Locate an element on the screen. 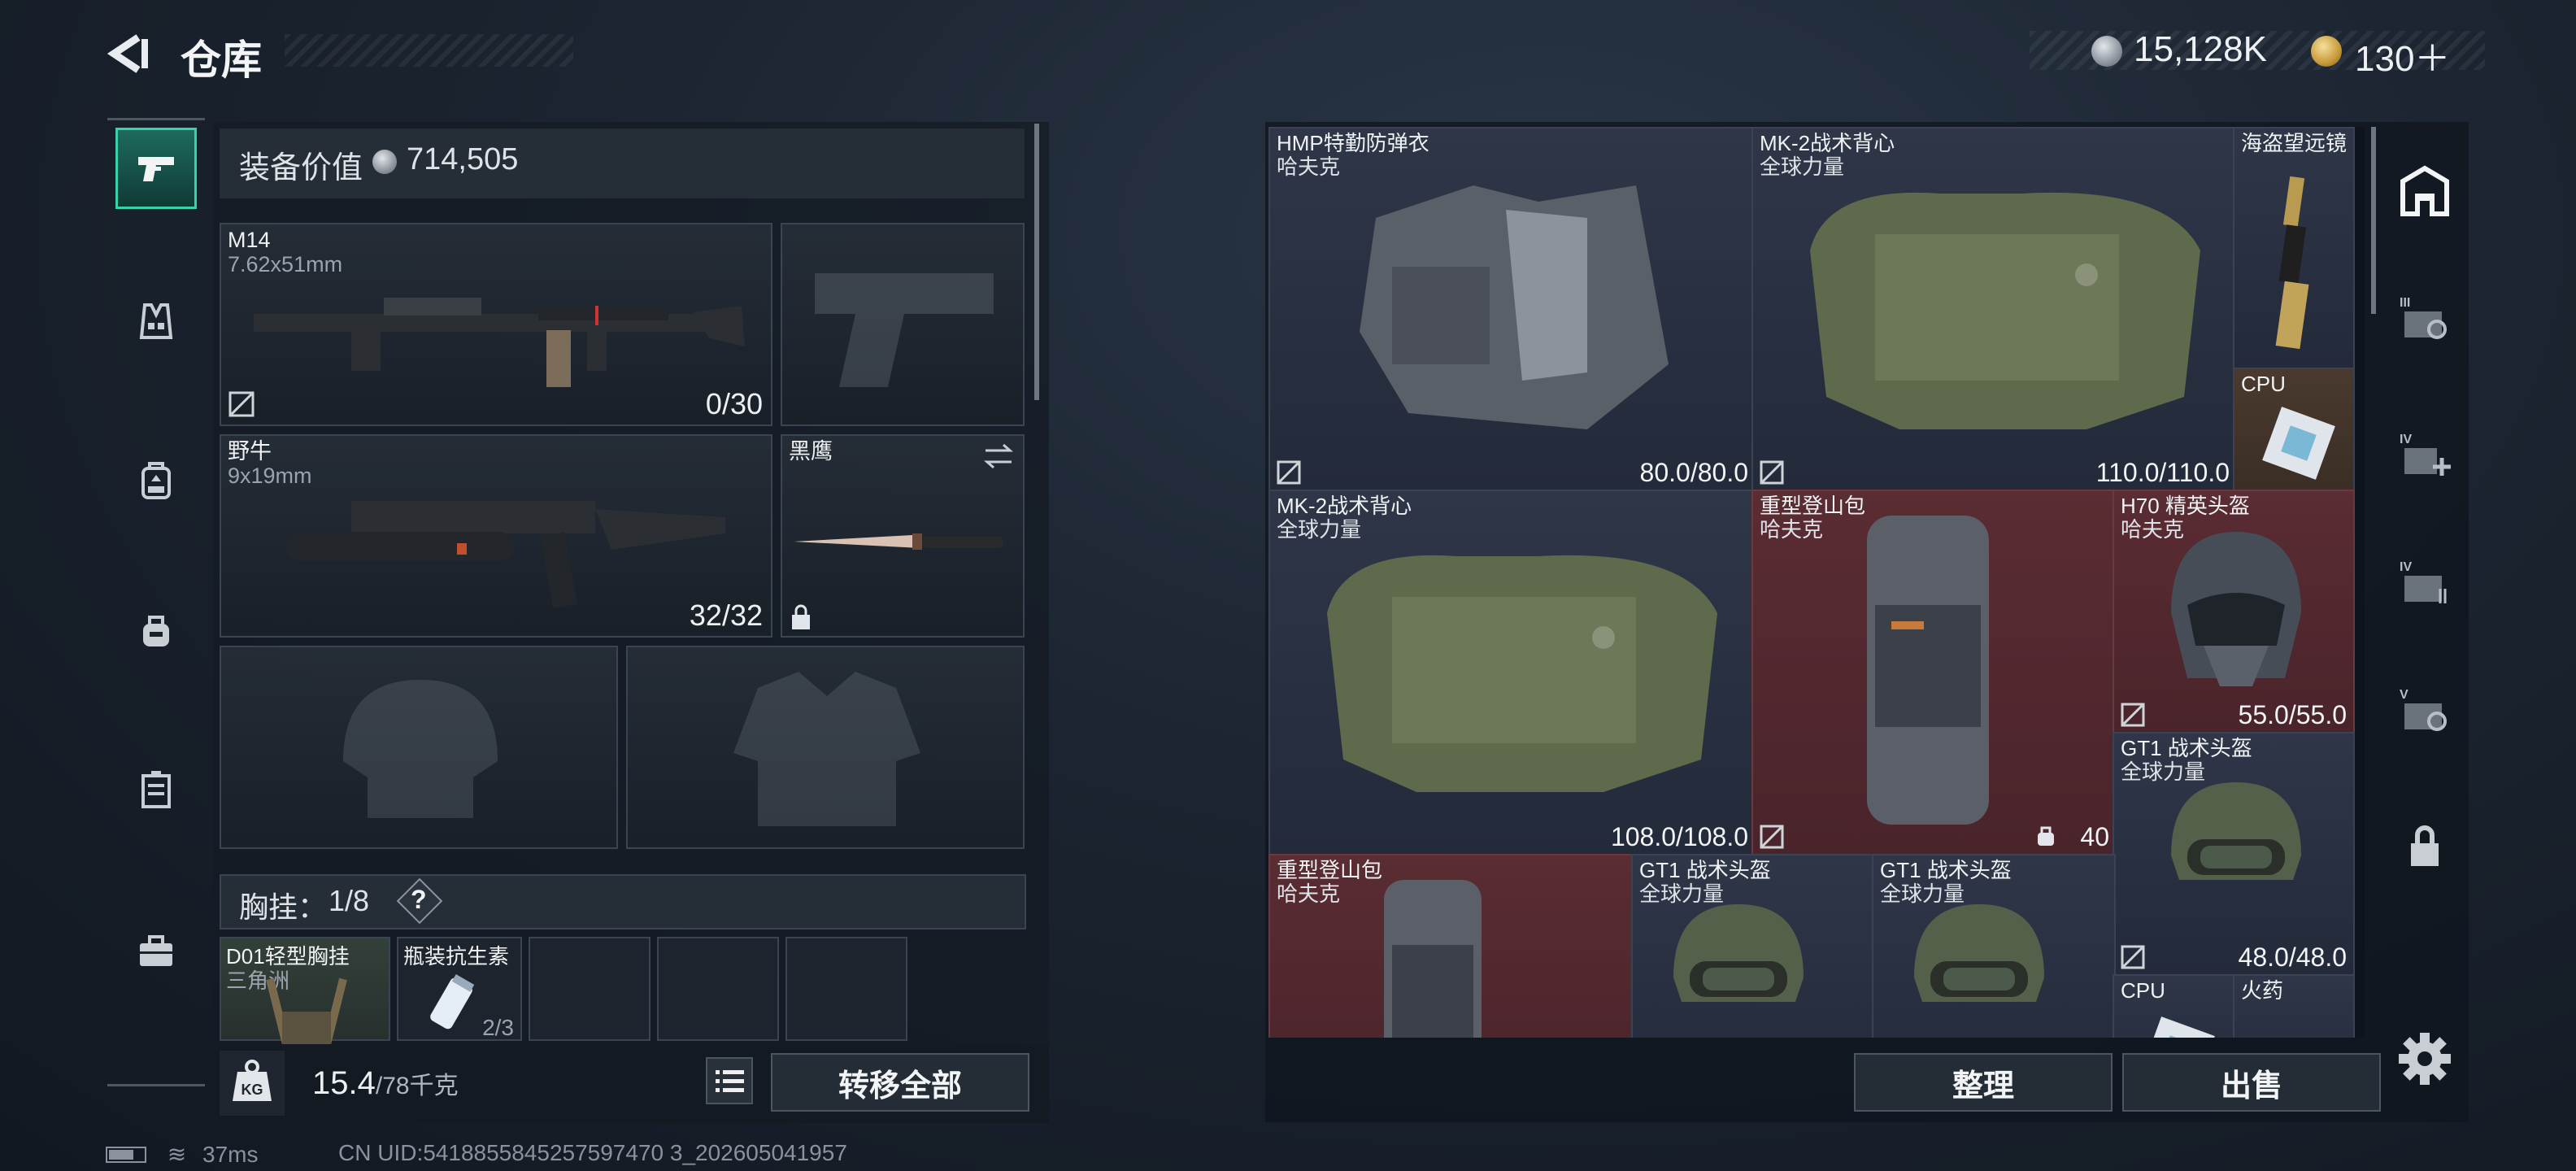  backpack-icon is located at coordinates (156, 480).